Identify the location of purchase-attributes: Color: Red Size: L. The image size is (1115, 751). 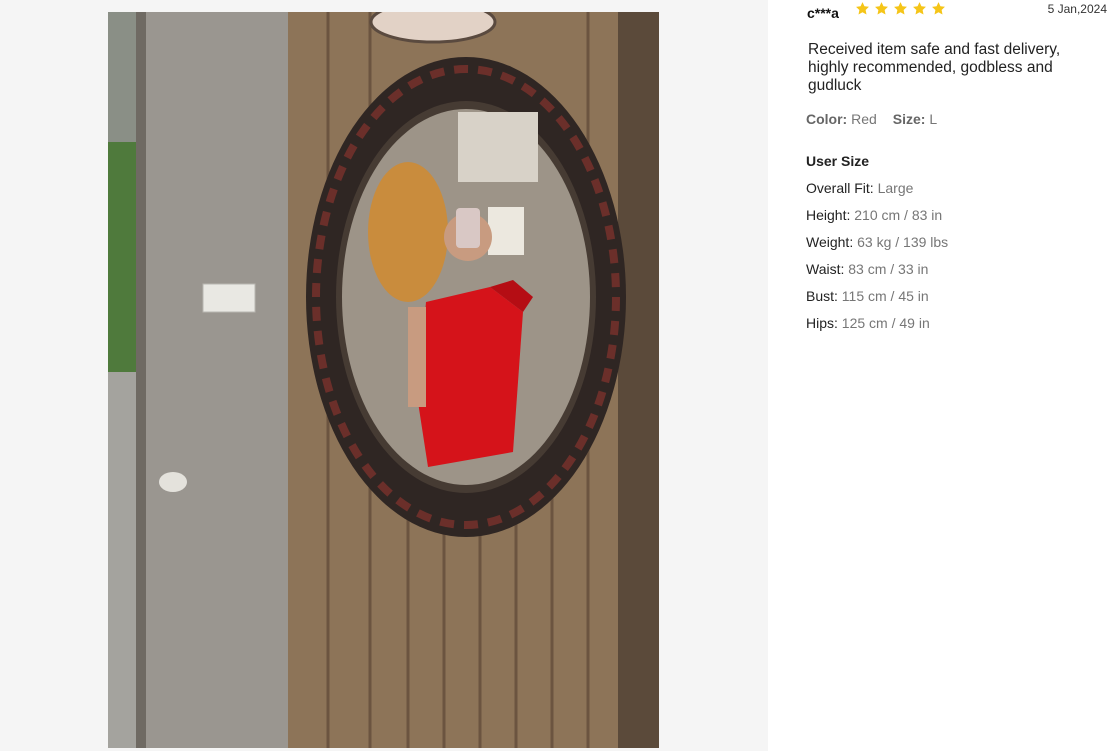
(871, 119).